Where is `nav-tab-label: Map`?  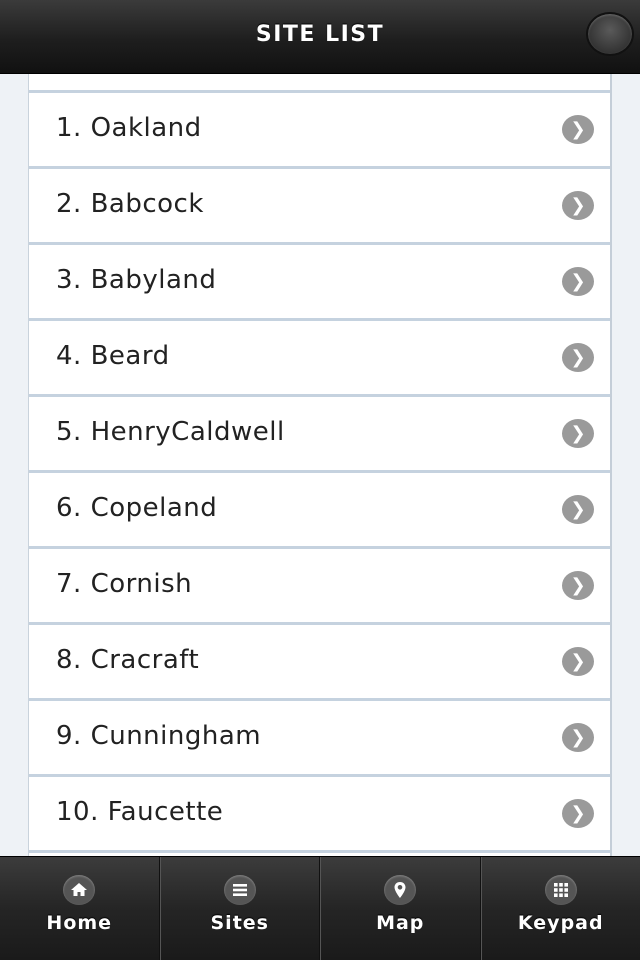
nav-tab-label: Map is located at coordinates (400, 923).